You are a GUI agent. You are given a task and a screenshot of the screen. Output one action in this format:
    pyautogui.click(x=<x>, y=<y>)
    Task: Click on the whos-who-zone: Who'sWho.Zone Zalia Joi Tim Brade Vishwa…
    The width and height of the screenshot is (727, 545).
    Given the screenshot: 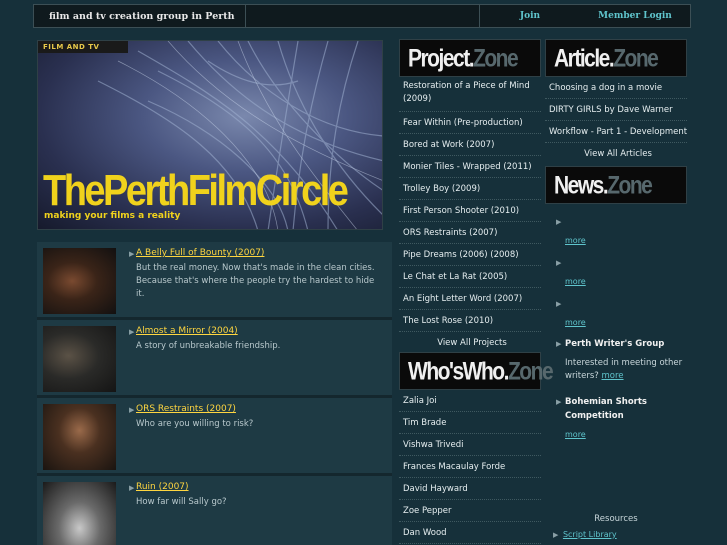 What is the action you would take?
    pyautogui.click(x=476, y=448)
    